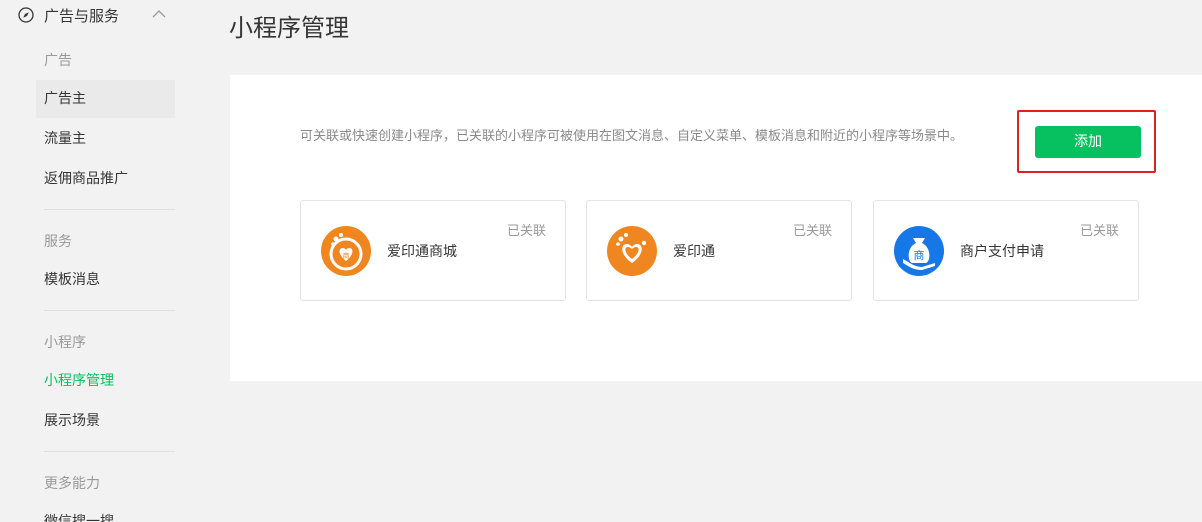 The image size is (1202, 522). I want to click on add-button: 添加, so click(1088, 142).